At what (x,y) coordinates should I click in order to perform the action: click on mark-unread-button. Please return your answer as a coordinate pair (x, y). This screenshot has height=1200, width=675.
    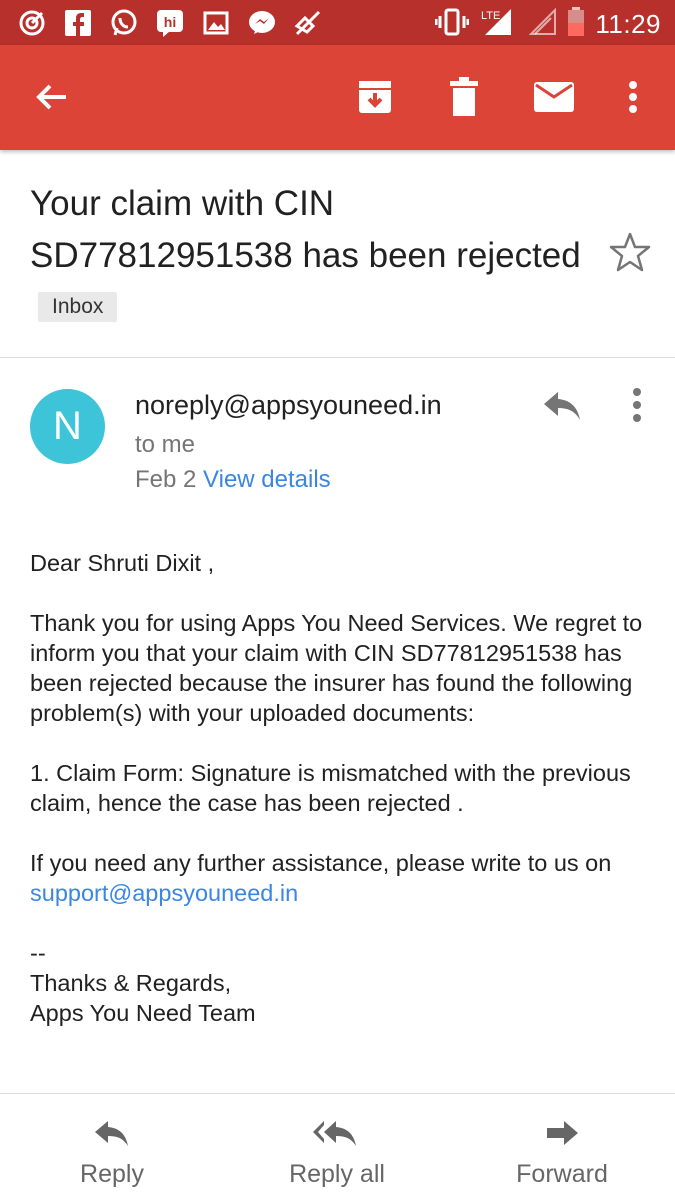
    Looking at the image, I should click on (554, 97).